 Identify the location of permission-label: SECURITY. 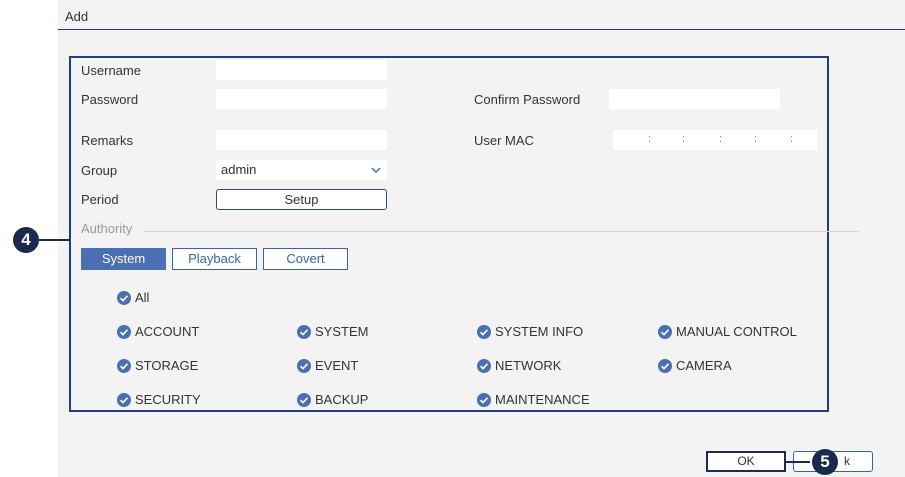
(168, 399).